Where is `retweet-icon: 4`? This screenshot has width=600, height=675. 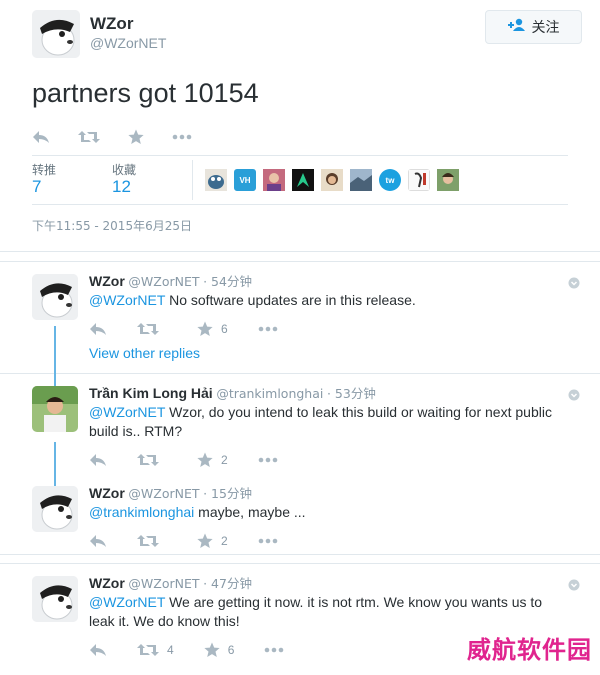
retweet-icon: 4 is located at coordinates (155, 650).